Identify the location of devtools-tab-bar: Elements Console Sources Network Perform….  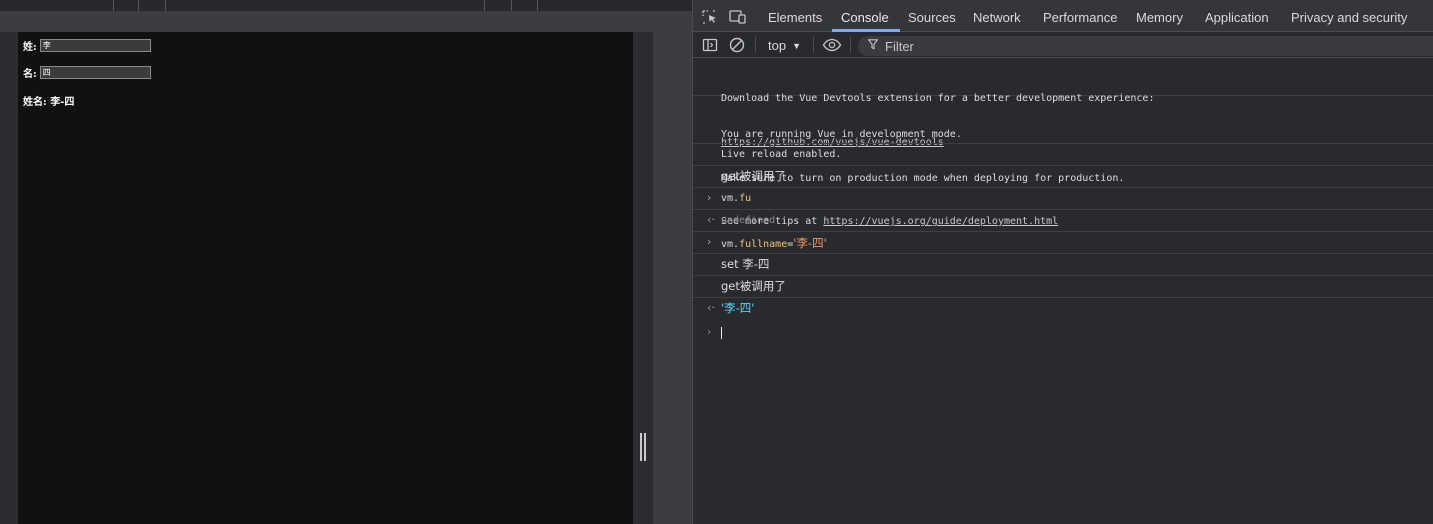
(1063, 16).